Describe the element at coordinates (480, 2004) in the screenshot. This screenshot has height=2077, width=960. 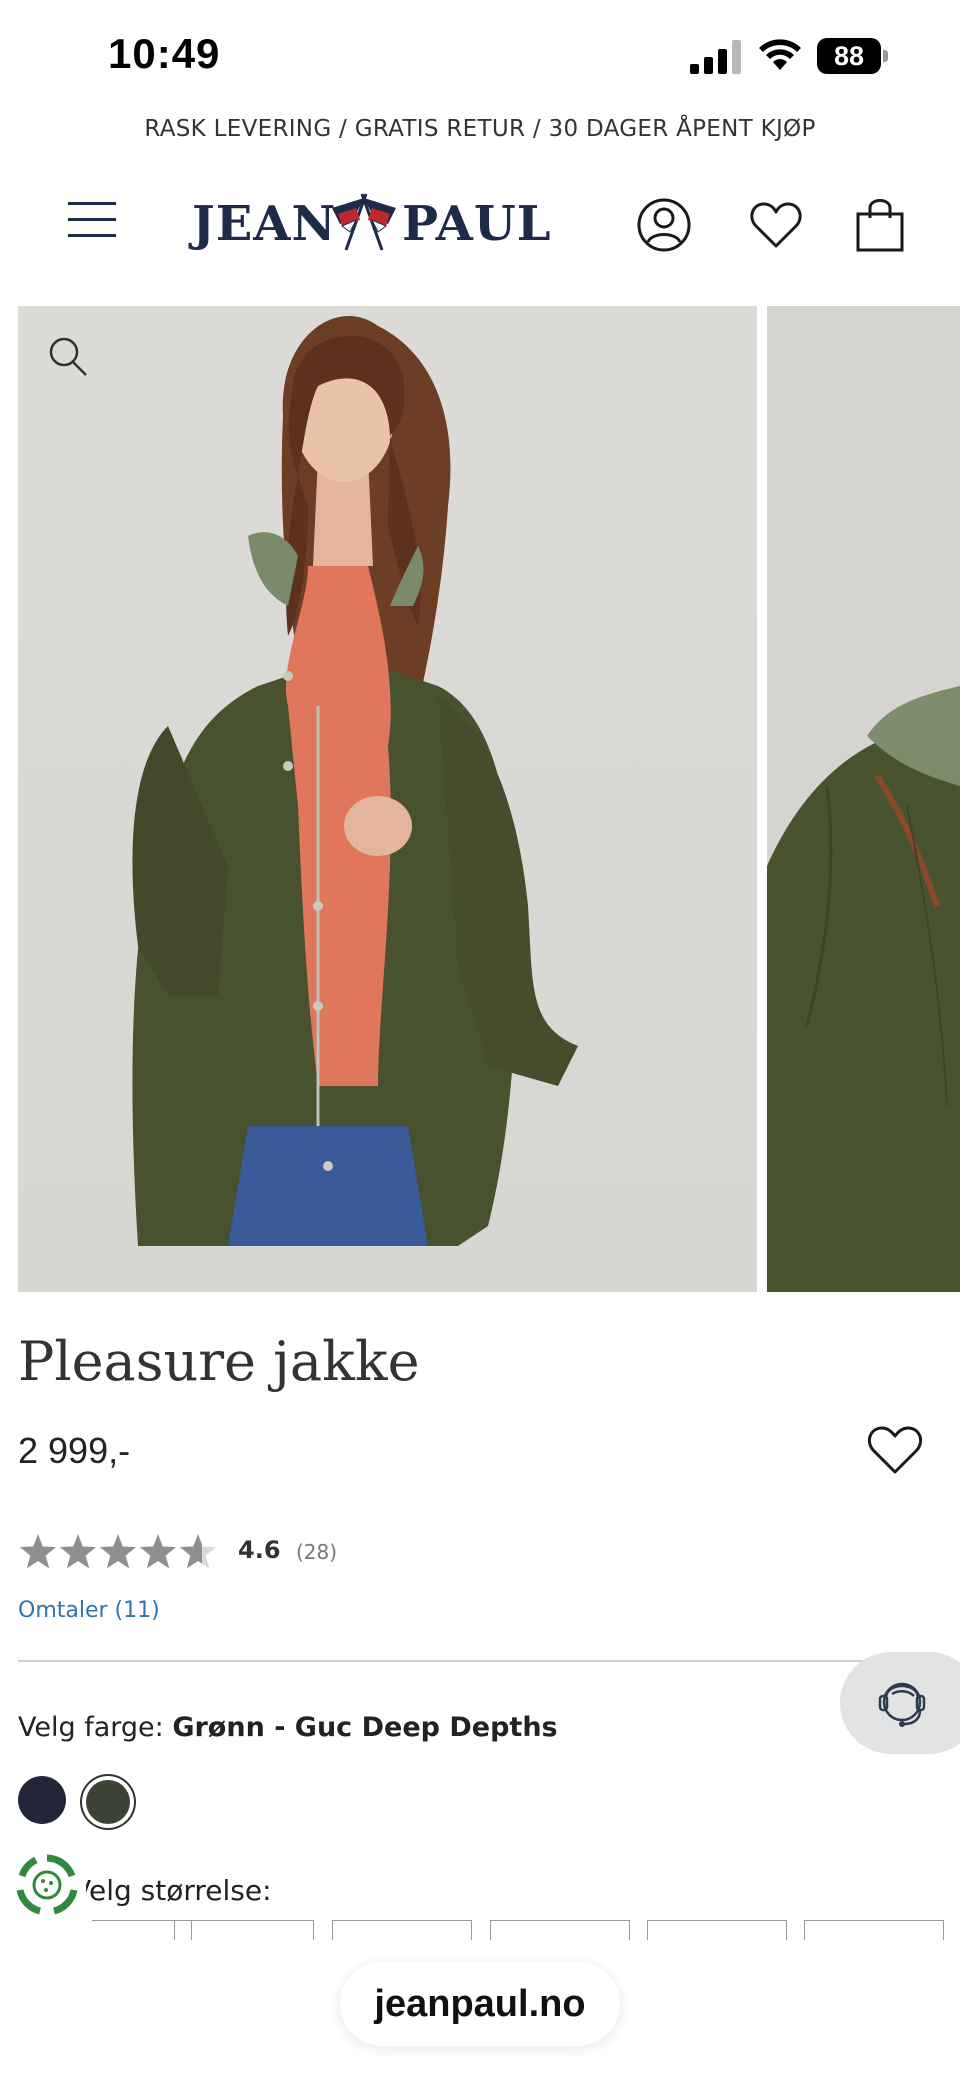
I see `browser-url-bar: jeanpaul.no` at that location.